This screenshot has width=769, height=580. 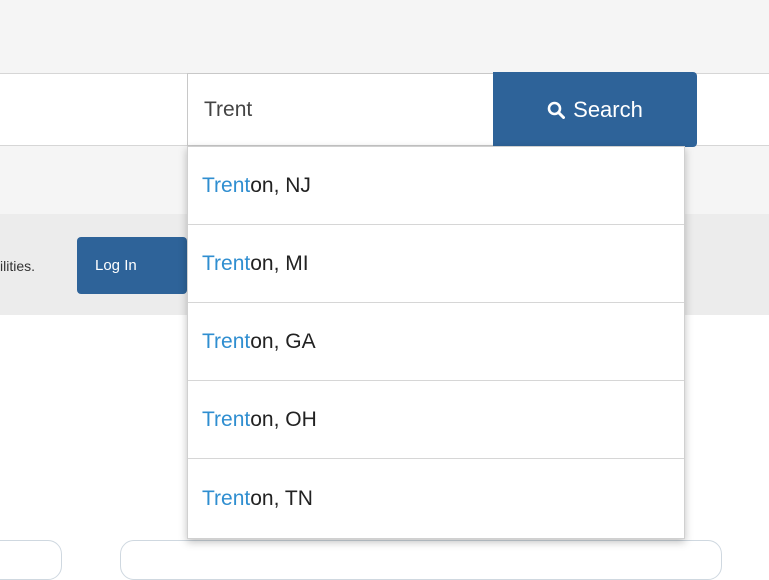 I want to click on top-band, so click(x=384, y=36).